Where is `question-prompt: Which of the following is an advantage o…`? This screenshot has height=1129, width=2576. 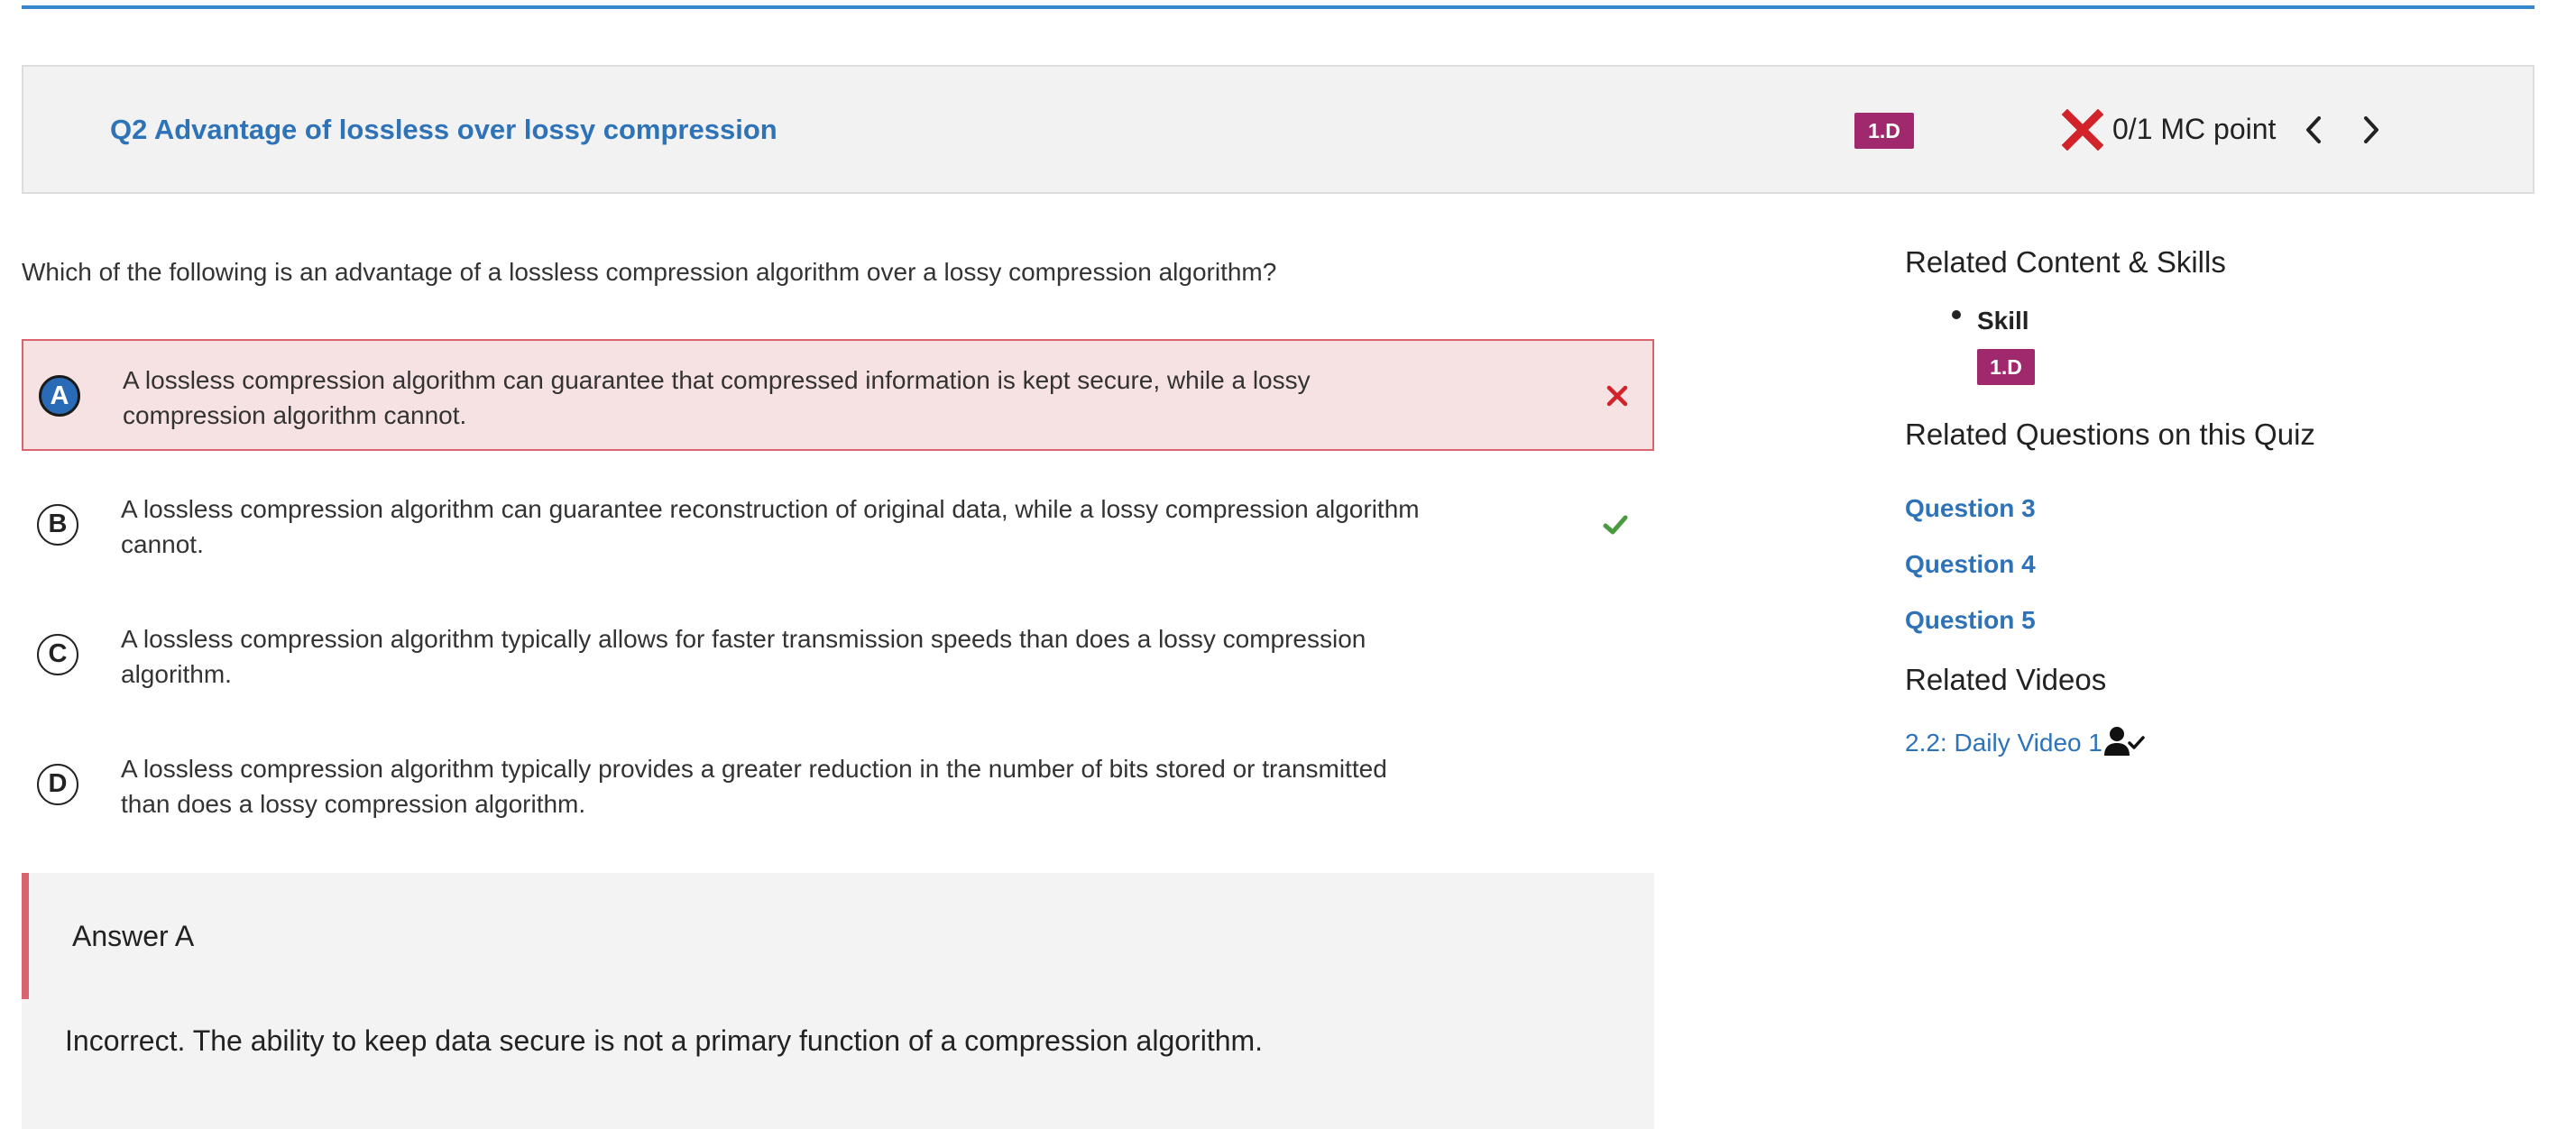 question-prompt: Which of the following is an advantage o… is located at coordinates (649, 272).